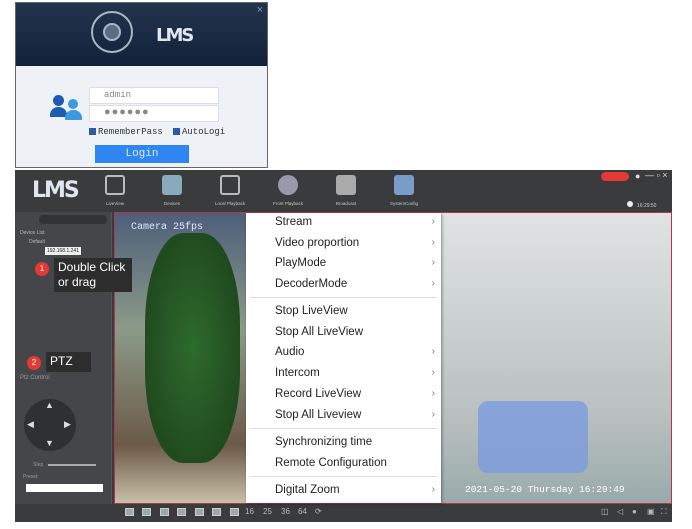 The width and height of the screenshot is (692, 529). What do you see at coordinates (343, 332) in the screenshot?
I see `menu-item: Stop All LiveView` at bounding box center [343, 332].